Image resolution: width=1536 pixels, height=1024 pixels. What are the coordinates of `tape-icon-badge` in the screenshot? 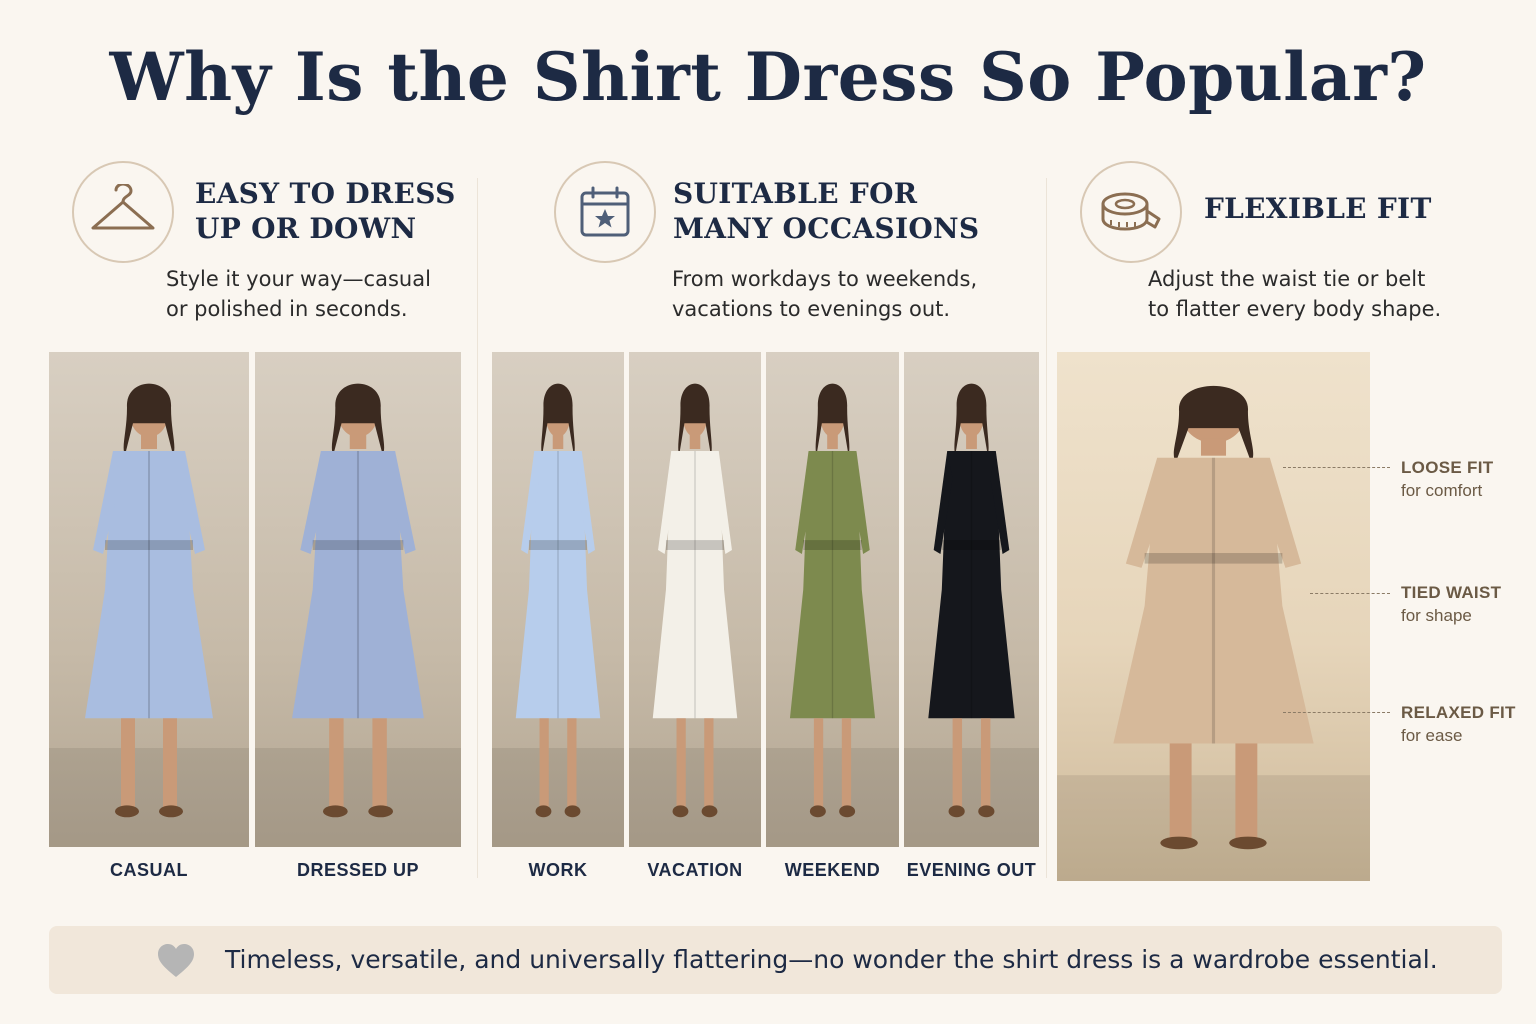 It's located at (1131, 212).